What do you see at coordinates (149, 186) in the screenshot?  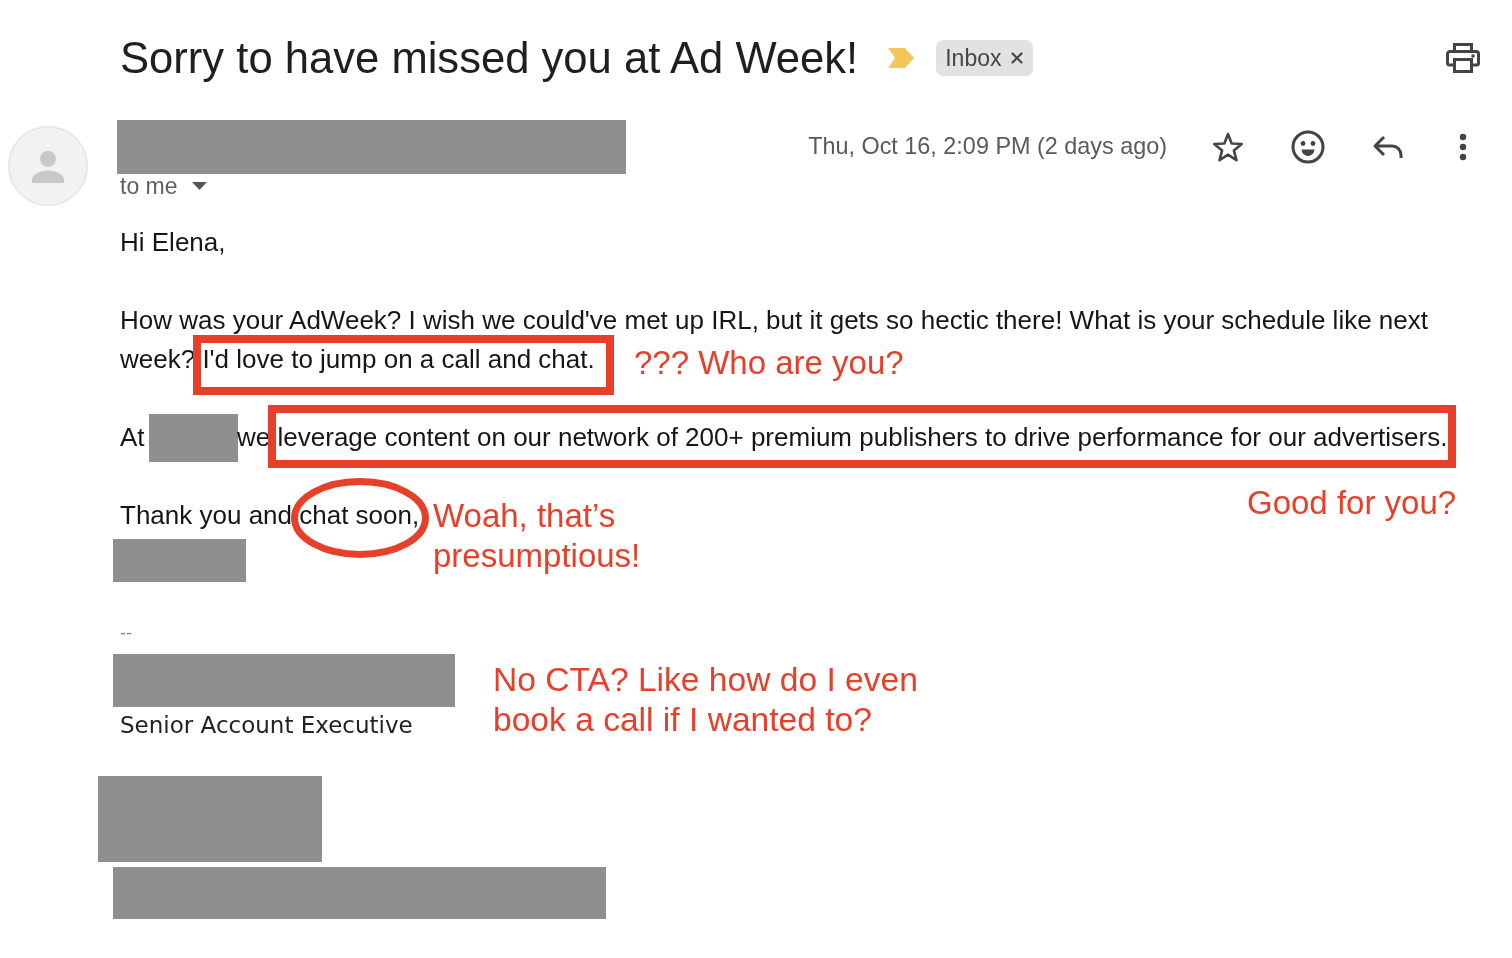 I see `recipient-text: to me` at bounding box center [149, 186].